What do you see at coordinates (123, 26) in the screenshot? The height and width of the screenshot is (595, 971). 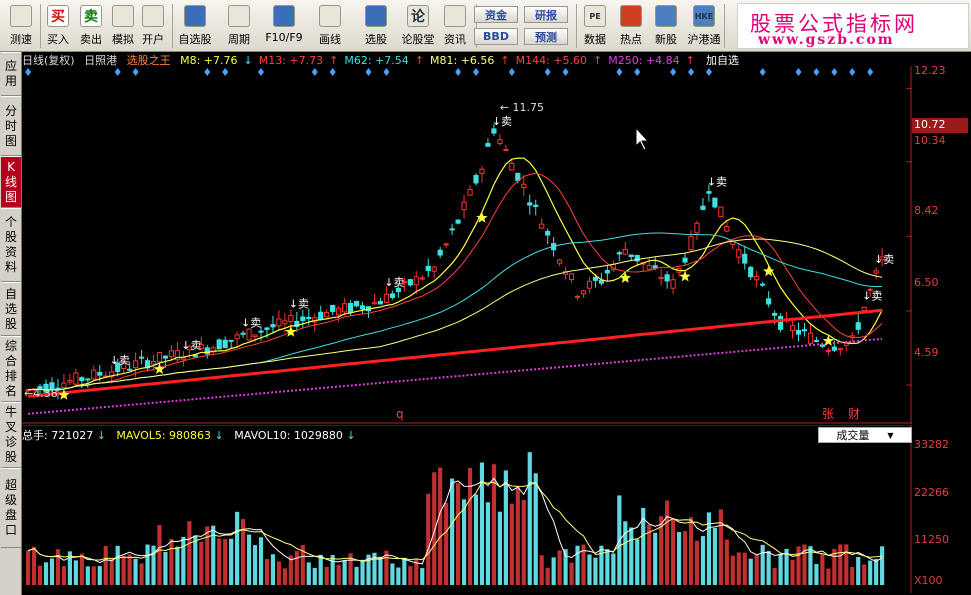 I see `hammer-button: 模拟` at bounding box center [123, 26].